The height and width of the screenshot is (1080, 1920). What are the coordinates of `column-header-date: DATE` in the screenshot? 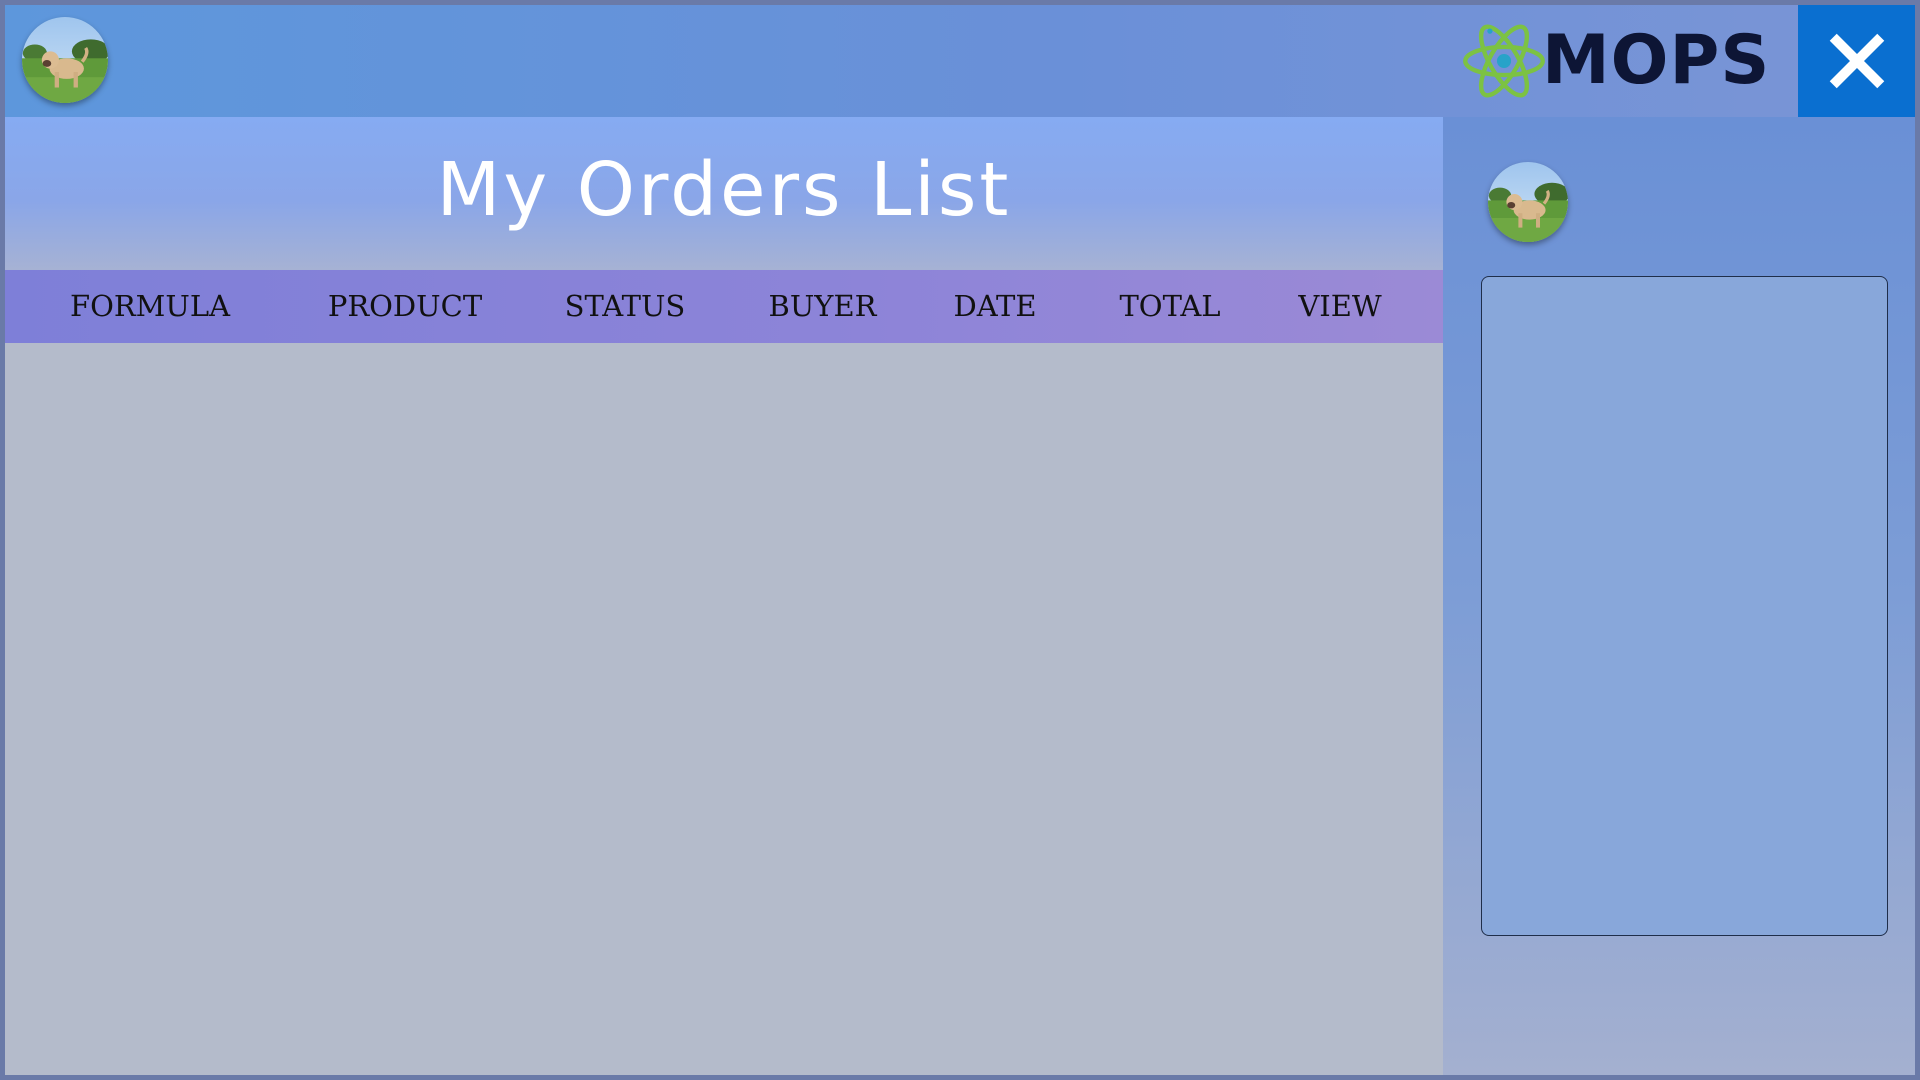 It's located at (995, 306).